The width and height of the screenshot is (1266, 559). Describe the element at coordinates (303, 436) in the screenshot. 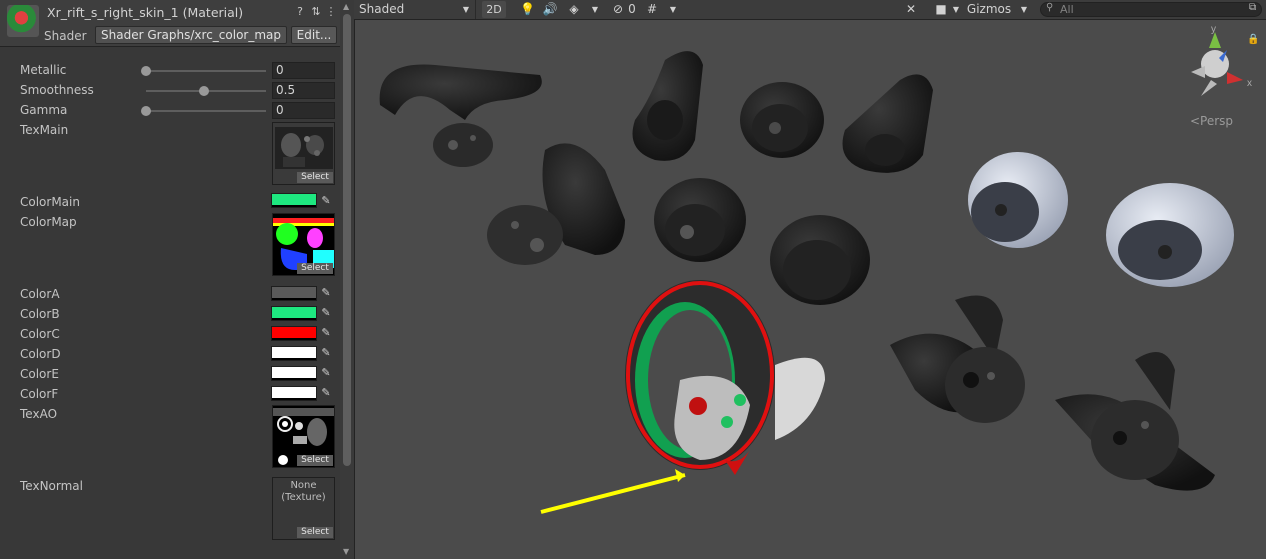

I see `texao-slot: Select` at that location.